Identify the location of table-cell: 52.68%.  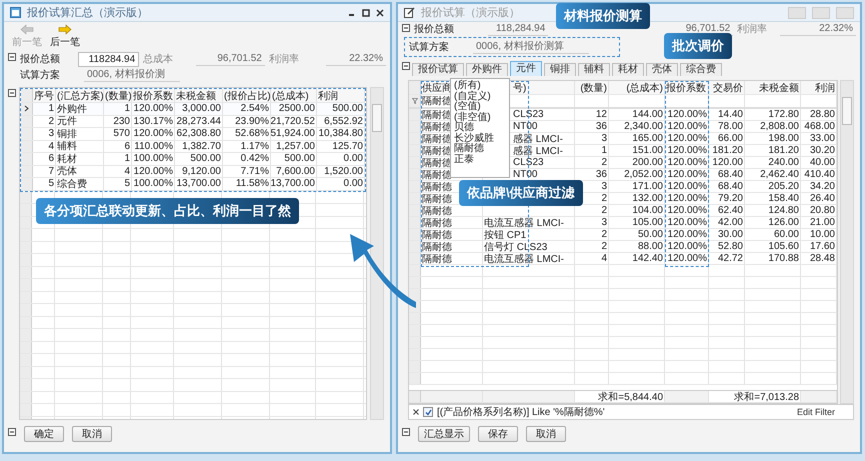
(247, 134).